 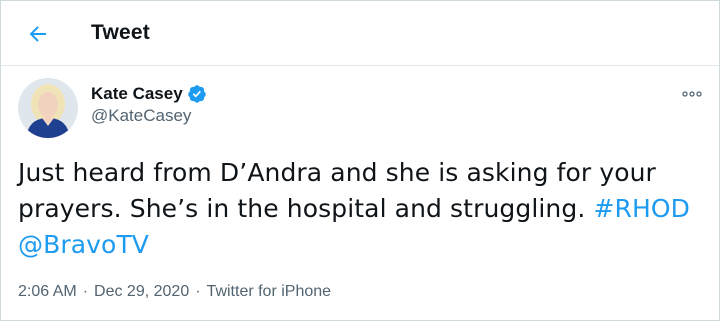 I want to click on avatar-image, so click(x=48, y=108).